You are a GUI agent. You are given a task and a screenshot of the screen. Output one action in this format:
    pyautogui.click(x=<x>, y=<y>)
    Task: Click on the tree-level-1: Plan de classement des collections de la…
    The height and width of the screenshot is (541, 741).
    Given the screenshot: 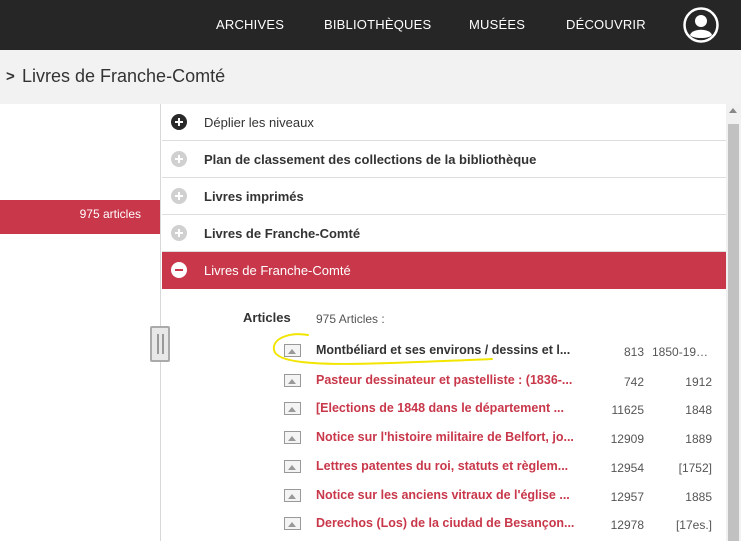 What is the action you would take?
    pyautogui.click(x=444, y=159)
    